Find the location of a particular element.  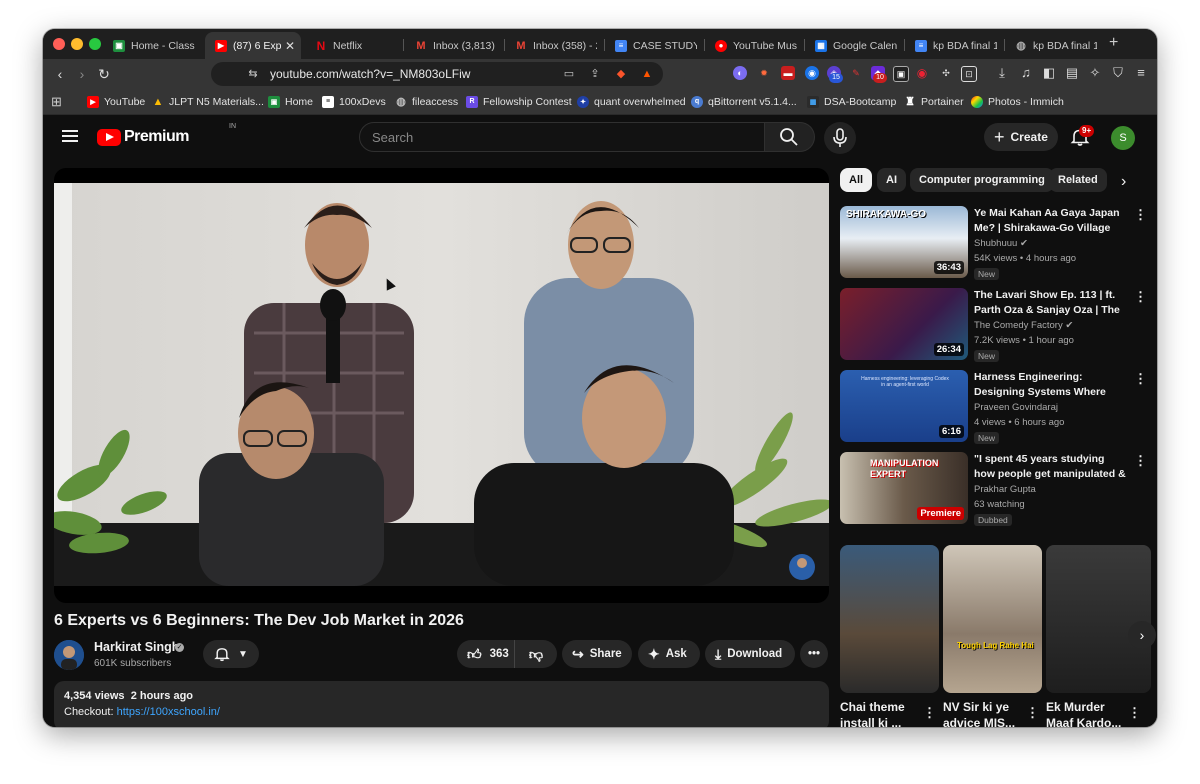

chip-computer-programming: Computer programming is located at coordinates (982, 180).